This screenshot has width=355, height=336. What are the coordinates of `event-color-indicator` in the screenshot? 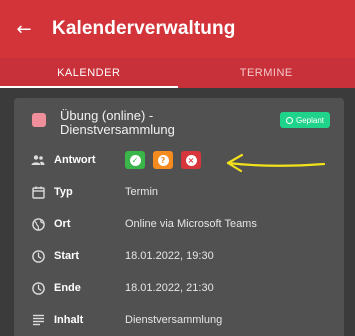 It's located at (39, 120).